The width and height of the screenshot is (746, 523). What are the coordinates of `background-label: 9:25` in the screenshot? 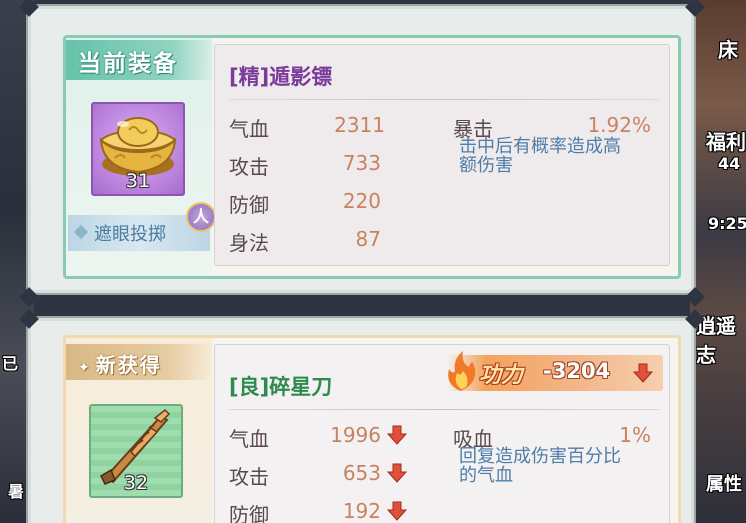 It's located at (727, 223).